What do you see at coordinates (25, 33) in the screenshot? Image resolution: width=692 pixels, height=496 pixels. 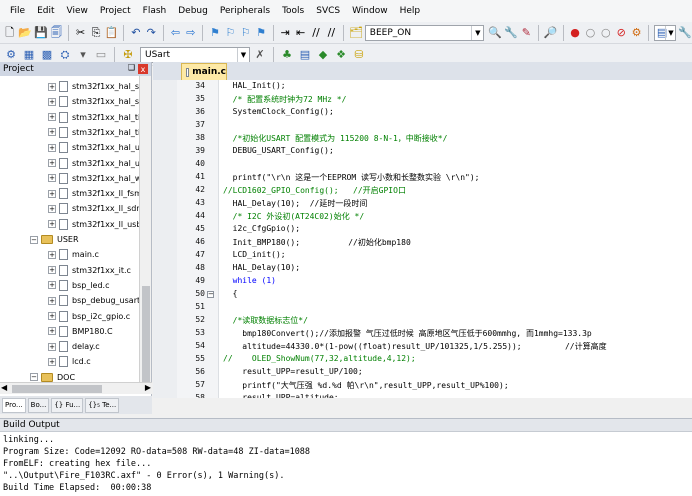 I see `open-folder-icon: 📂` at bounding box center [25, 33].